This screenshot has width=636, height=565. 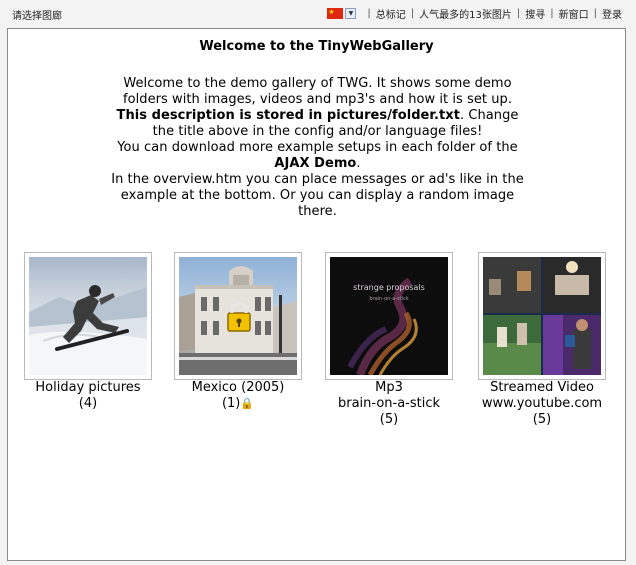 What do you see at coordinates (542, 403) in the screenshot?
I see `folder-subtitle: www.youtube.com` at bounding box center [542, 403].